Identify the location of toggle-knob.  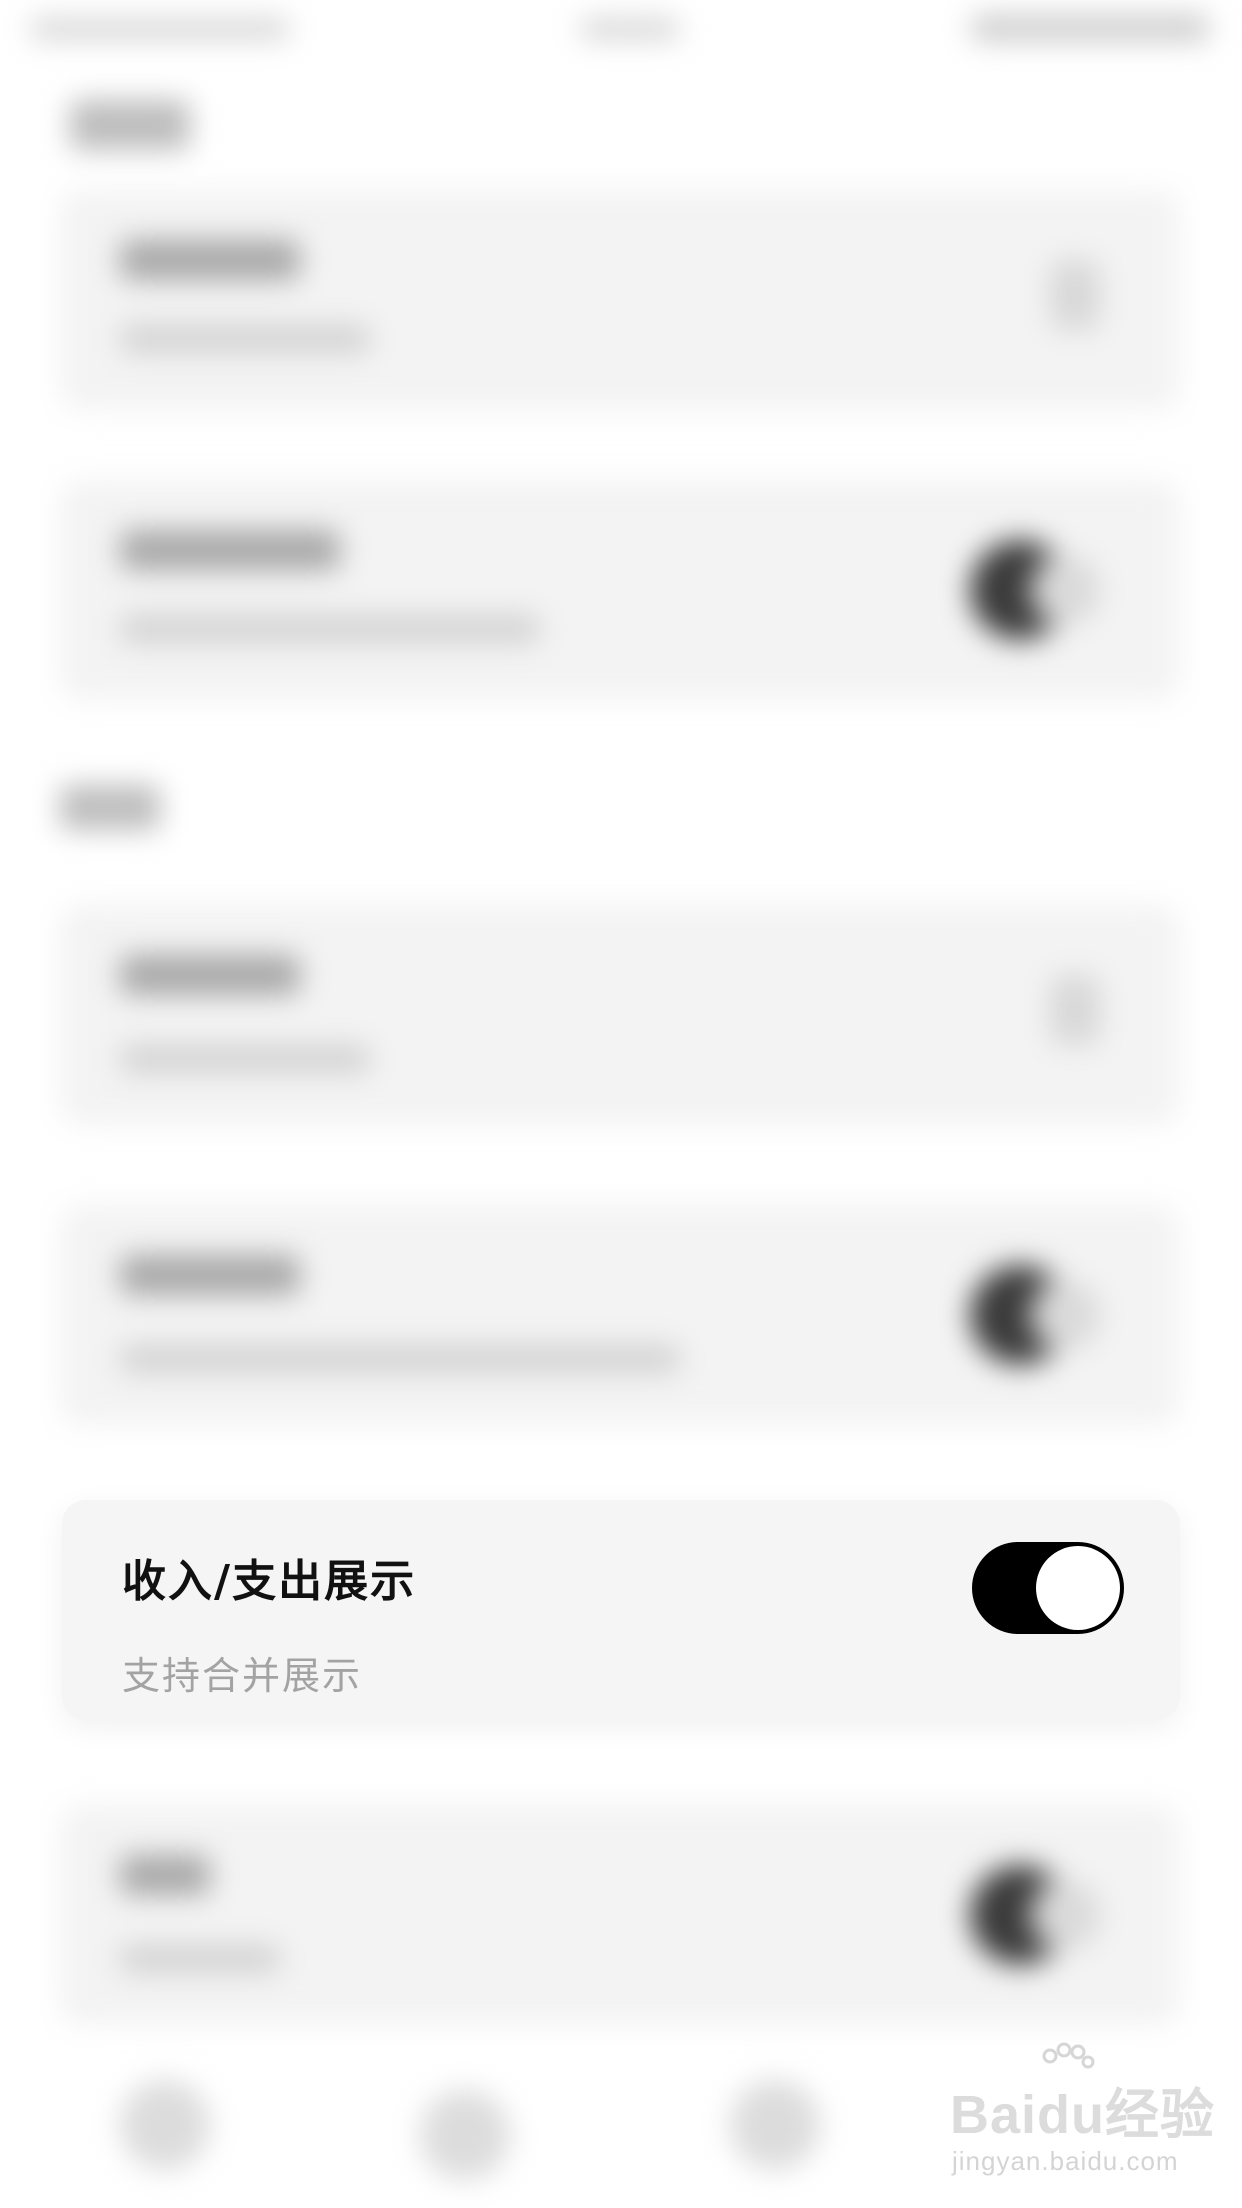
(1078, 1588).